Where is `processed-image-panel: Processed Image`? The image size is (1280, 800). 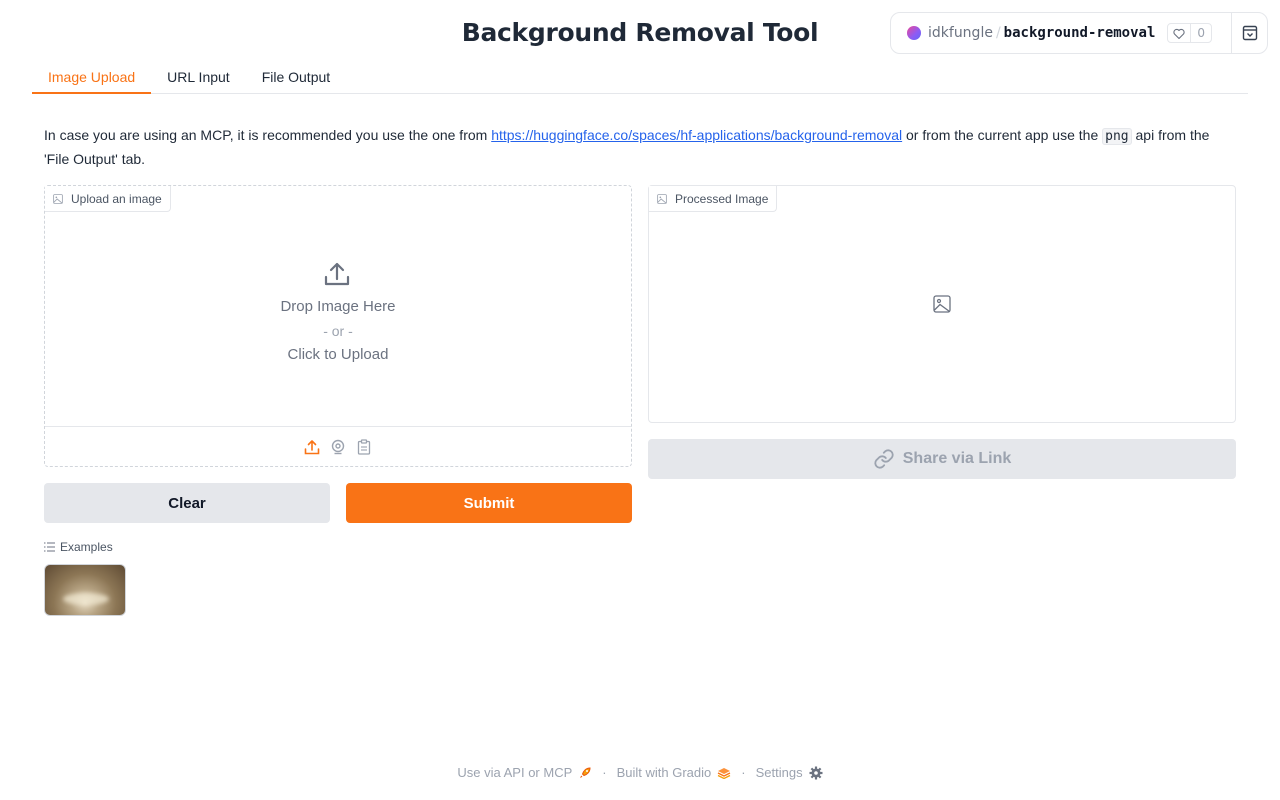
processed-image-panel: Processed Image is located at coordinates (942, 304).